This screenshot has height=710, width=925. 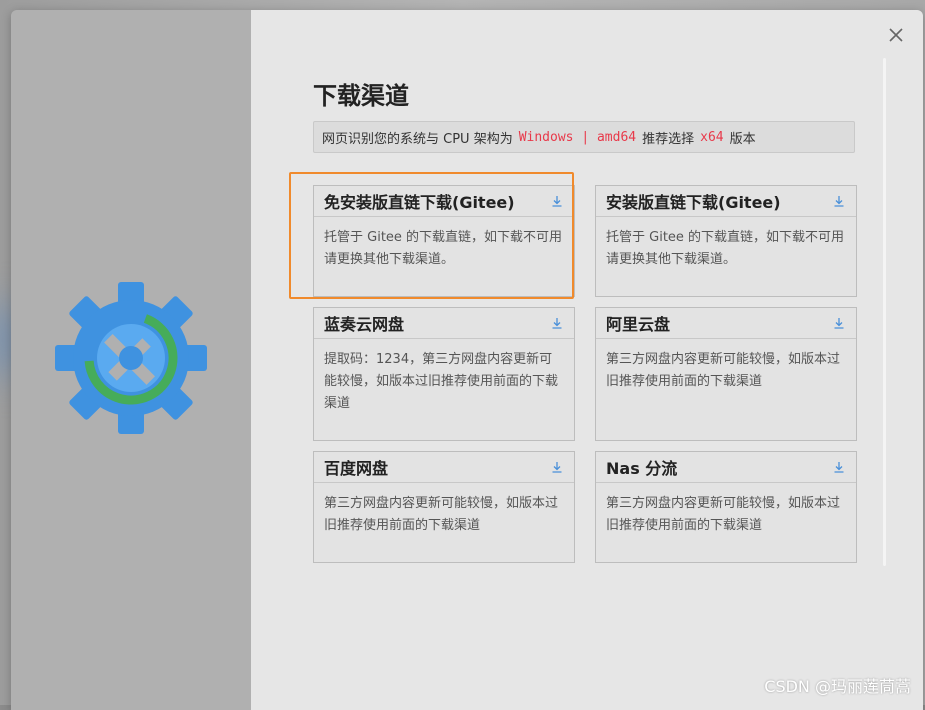 What do you see at coordinates (712, 137) in the screenshot?
I see `info-arch: x64` at bounding box center [712, 137].